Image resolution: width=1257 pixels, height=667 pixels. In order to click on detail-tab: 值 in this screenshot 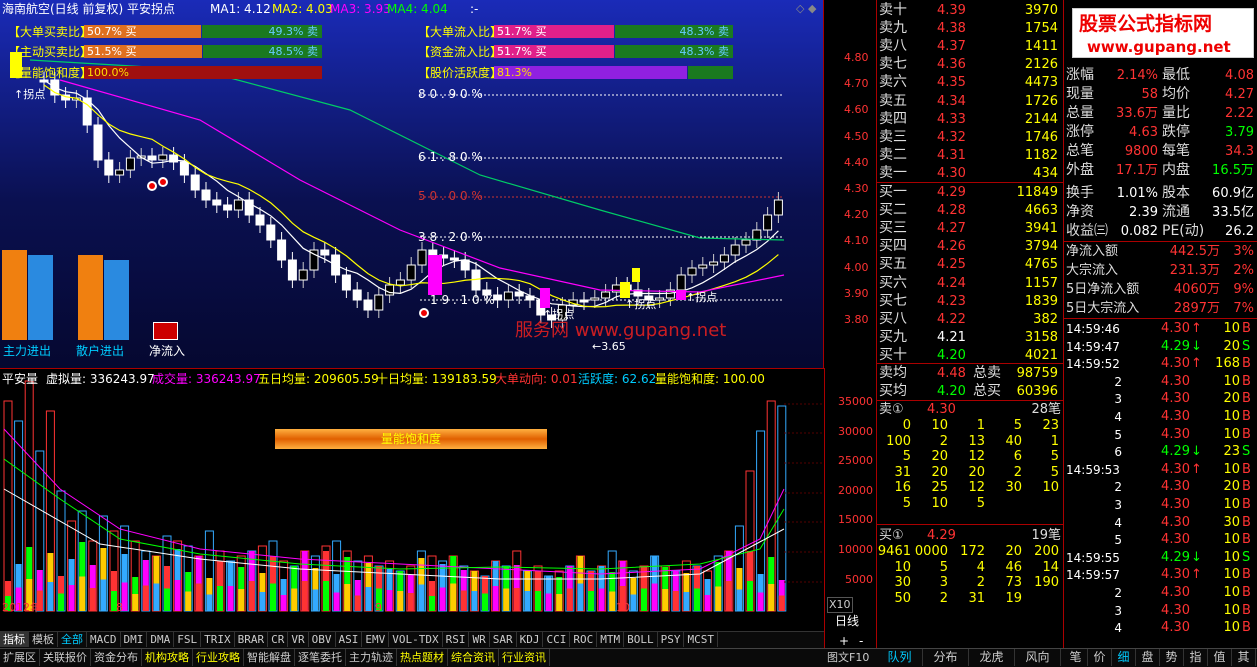, I will do `click(1220, 657)`.